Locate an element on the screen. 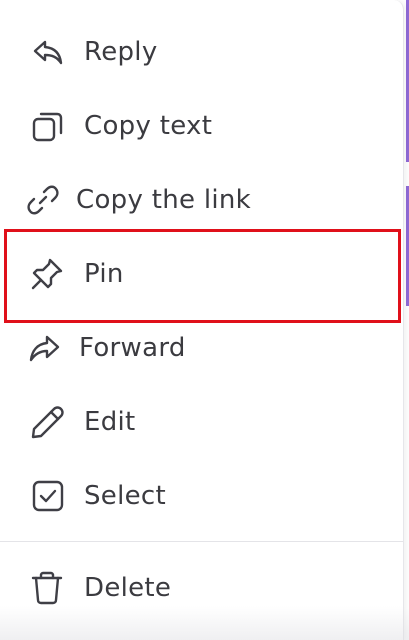 Image resolution: width=409 pixels, height=640 pixels. menu-item-label: Select is located at coordinates (125, 496).